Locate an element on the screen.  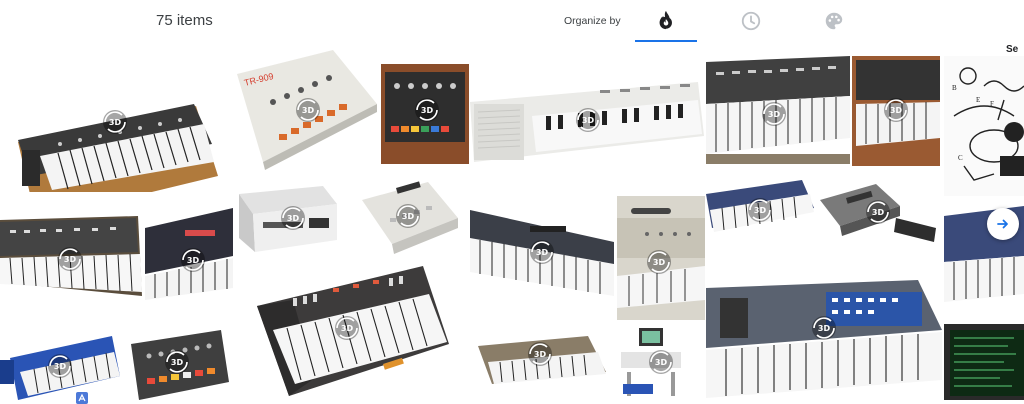
palette-icon is located at coordinates (834, 21).